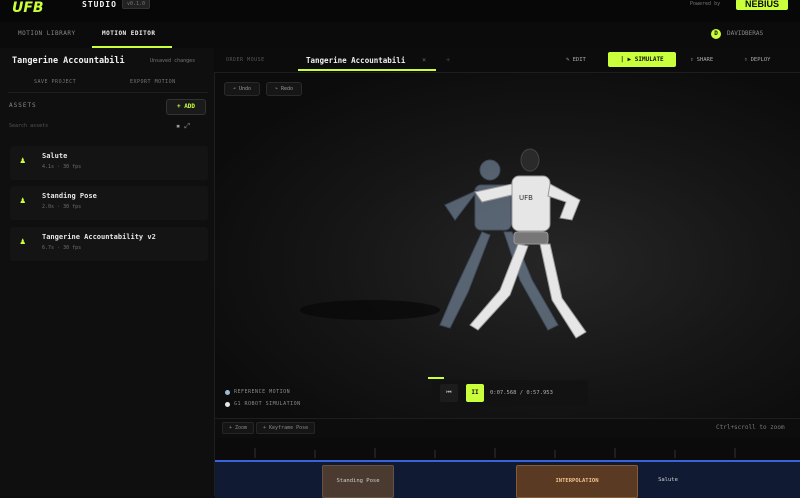 This screenshot has height=498, width=800. What do you see at coordinates (507, 479) in the screenshot?
I see `timeline-track` at bounding box center [507, 479].